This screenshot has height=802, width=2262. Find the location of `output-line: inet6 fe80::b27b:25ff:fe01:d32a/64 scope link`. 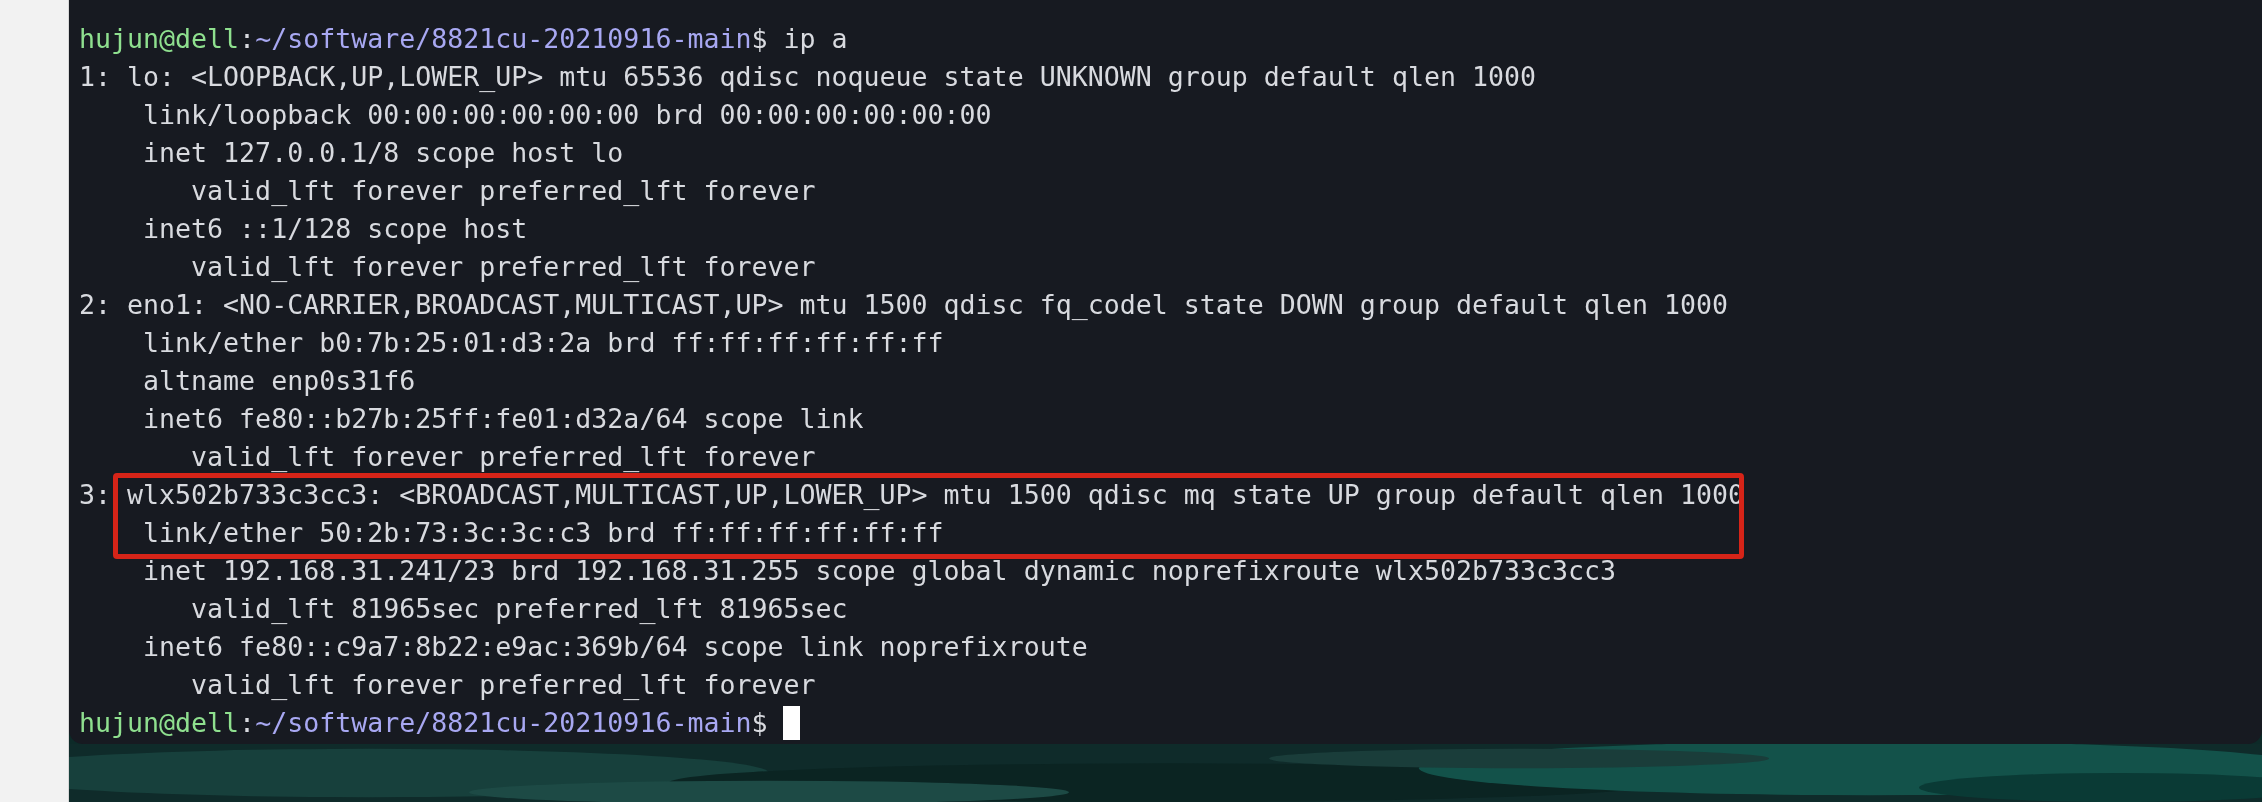

output-line: inet6 fe80::b27b:25ff:fe01:d32a/64 scope link is located at coordinates (503, 419).